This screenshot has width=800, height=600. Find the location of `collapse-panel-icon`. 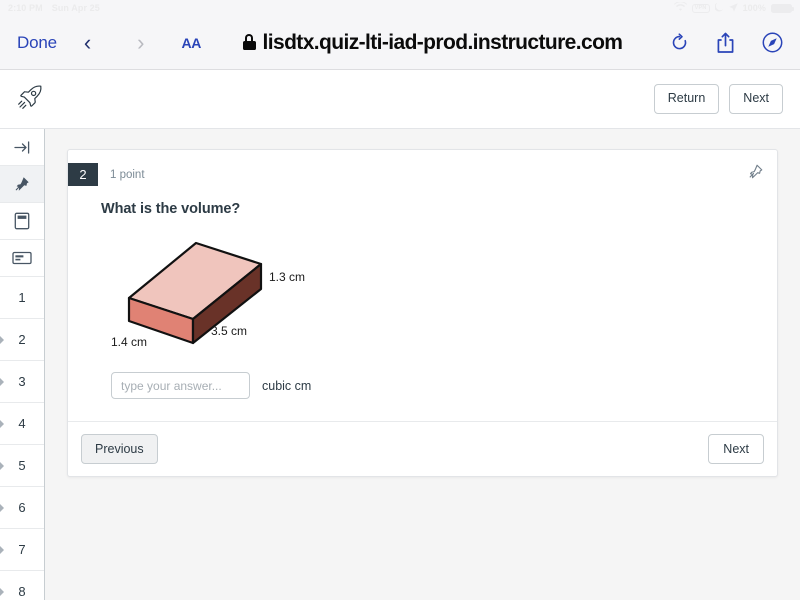

collapse-panel-icon is located at coordinates (22, 147).